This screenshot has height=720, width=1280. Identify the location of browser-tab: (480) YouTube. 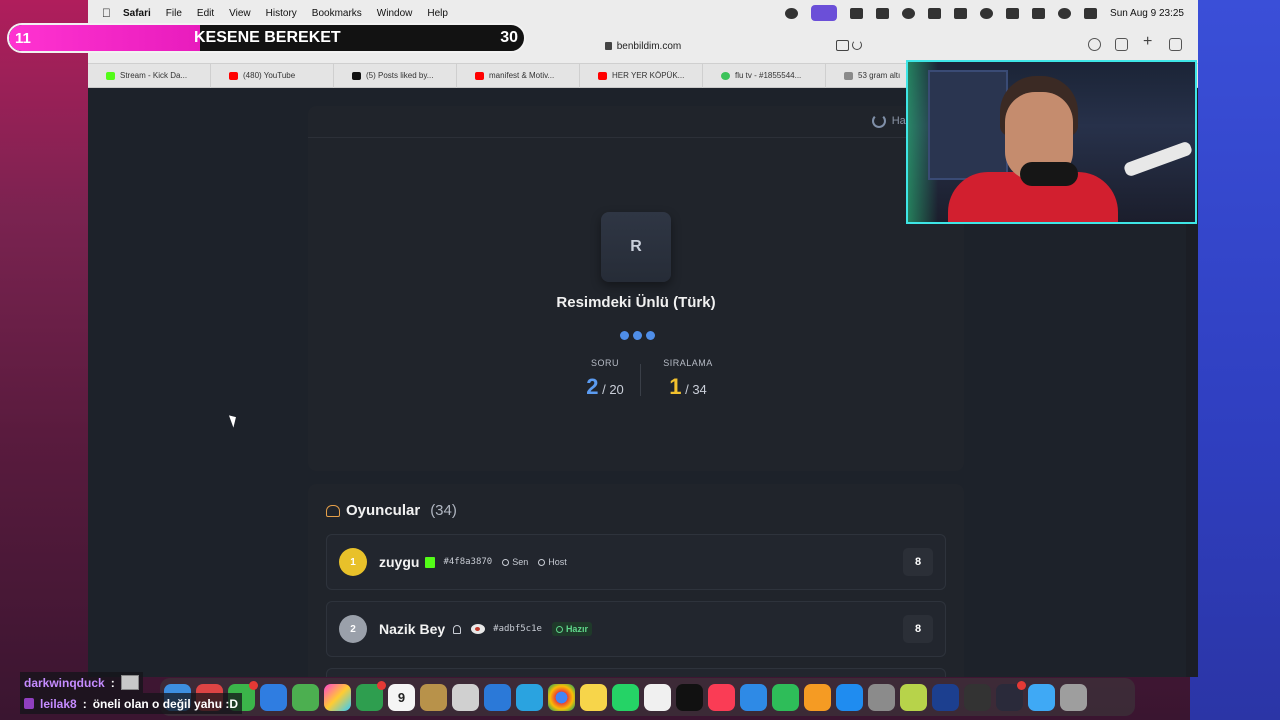
(272, 75).